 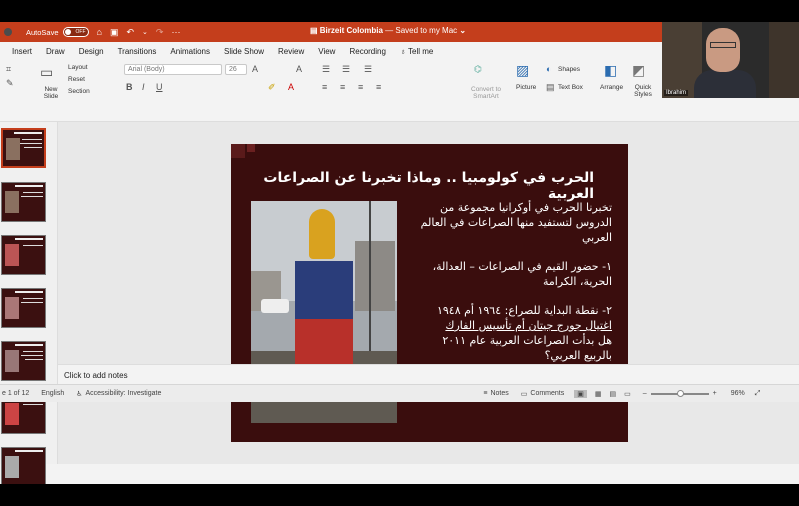 I want to click on window-control-icon, so click(x=8, y=32).